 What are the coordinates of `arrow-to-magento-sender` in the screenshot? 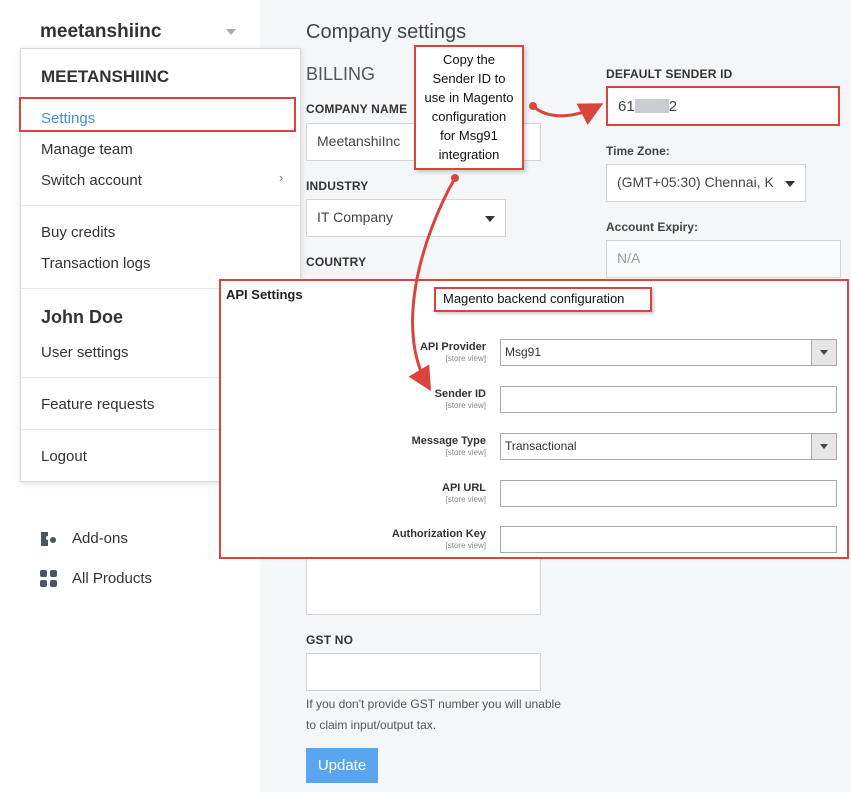 It's located at (432, 284).